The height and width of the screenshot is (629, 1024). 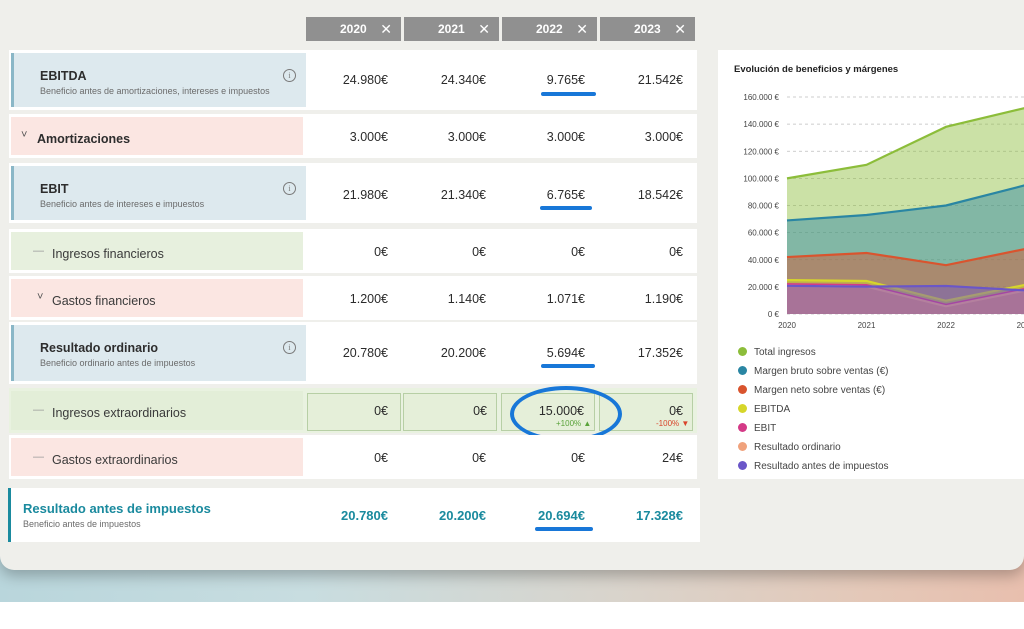 What do you see at coordinates (381, 458) in the screenshot?
I see `value-2020: 0€` at bounding box center [381, 458].